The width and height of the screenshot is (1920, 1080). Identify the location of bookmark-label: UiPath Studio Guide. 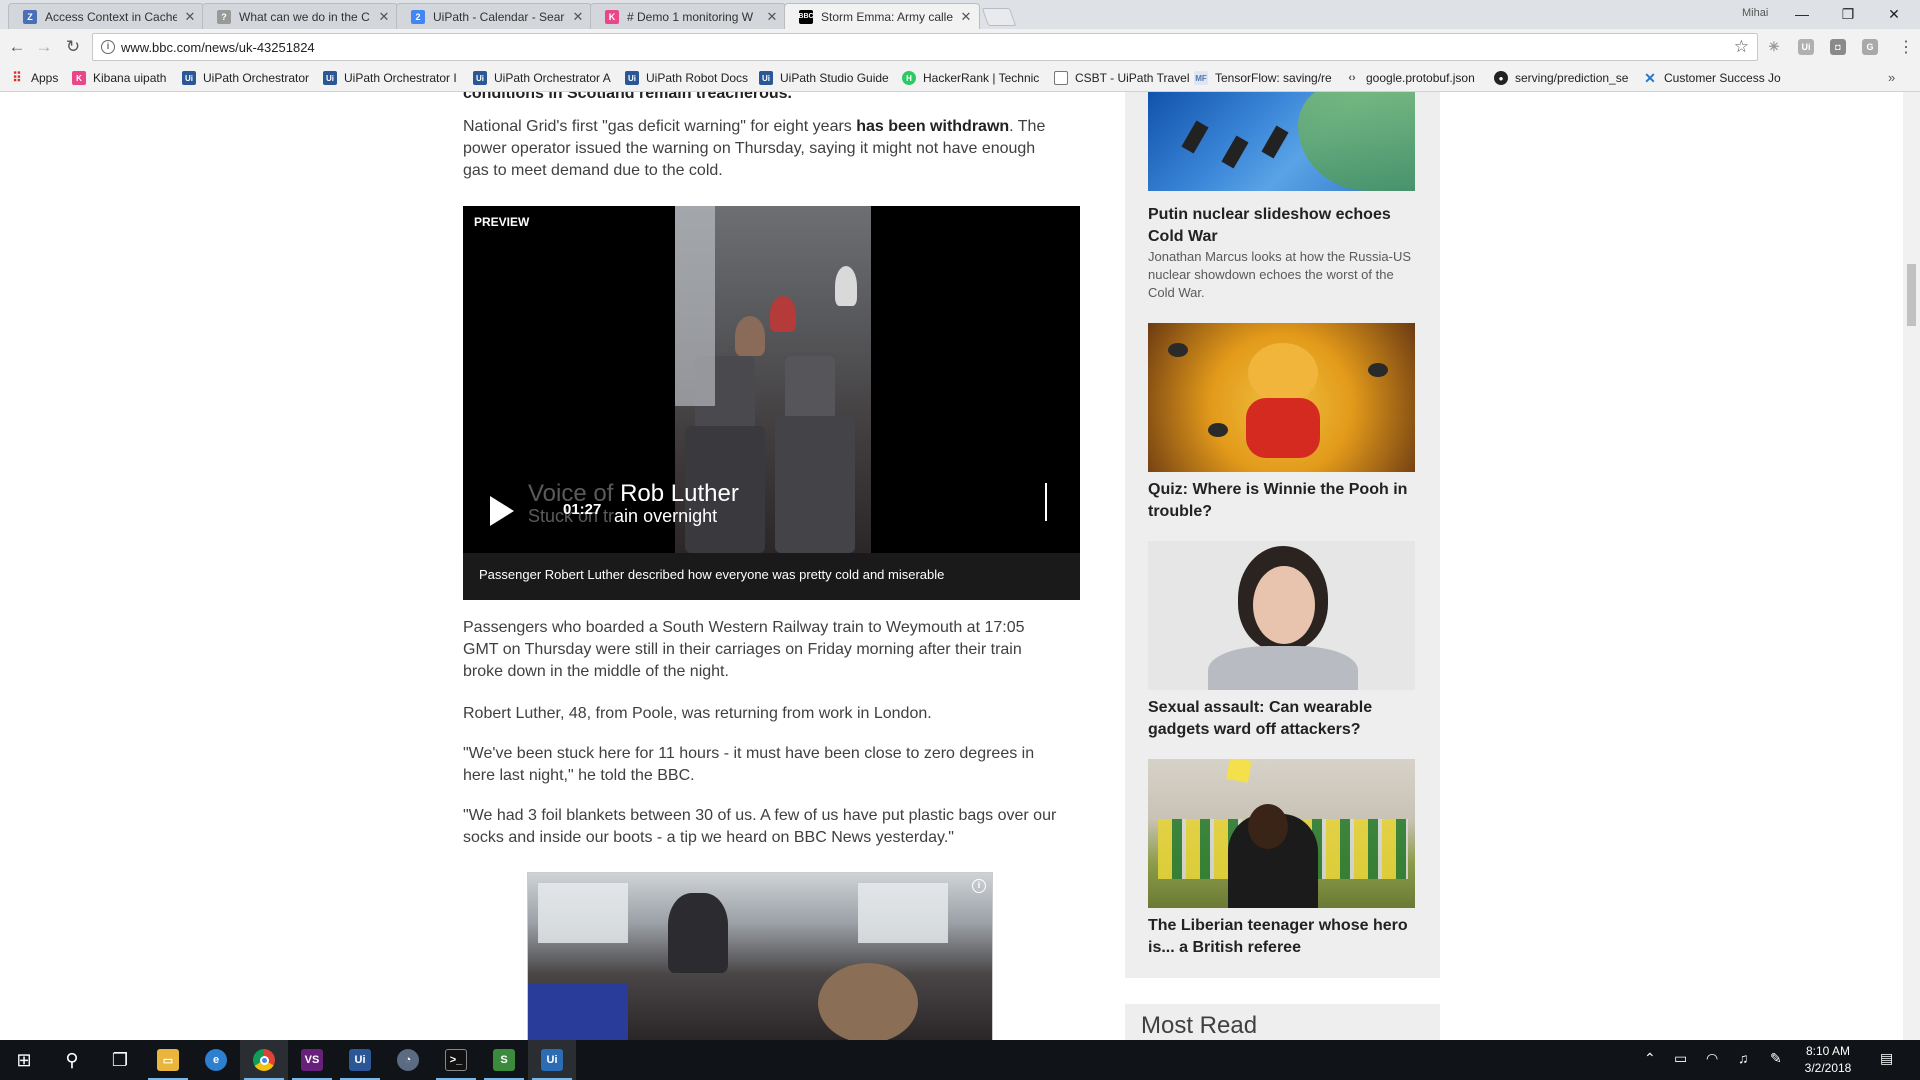
(834, 78).